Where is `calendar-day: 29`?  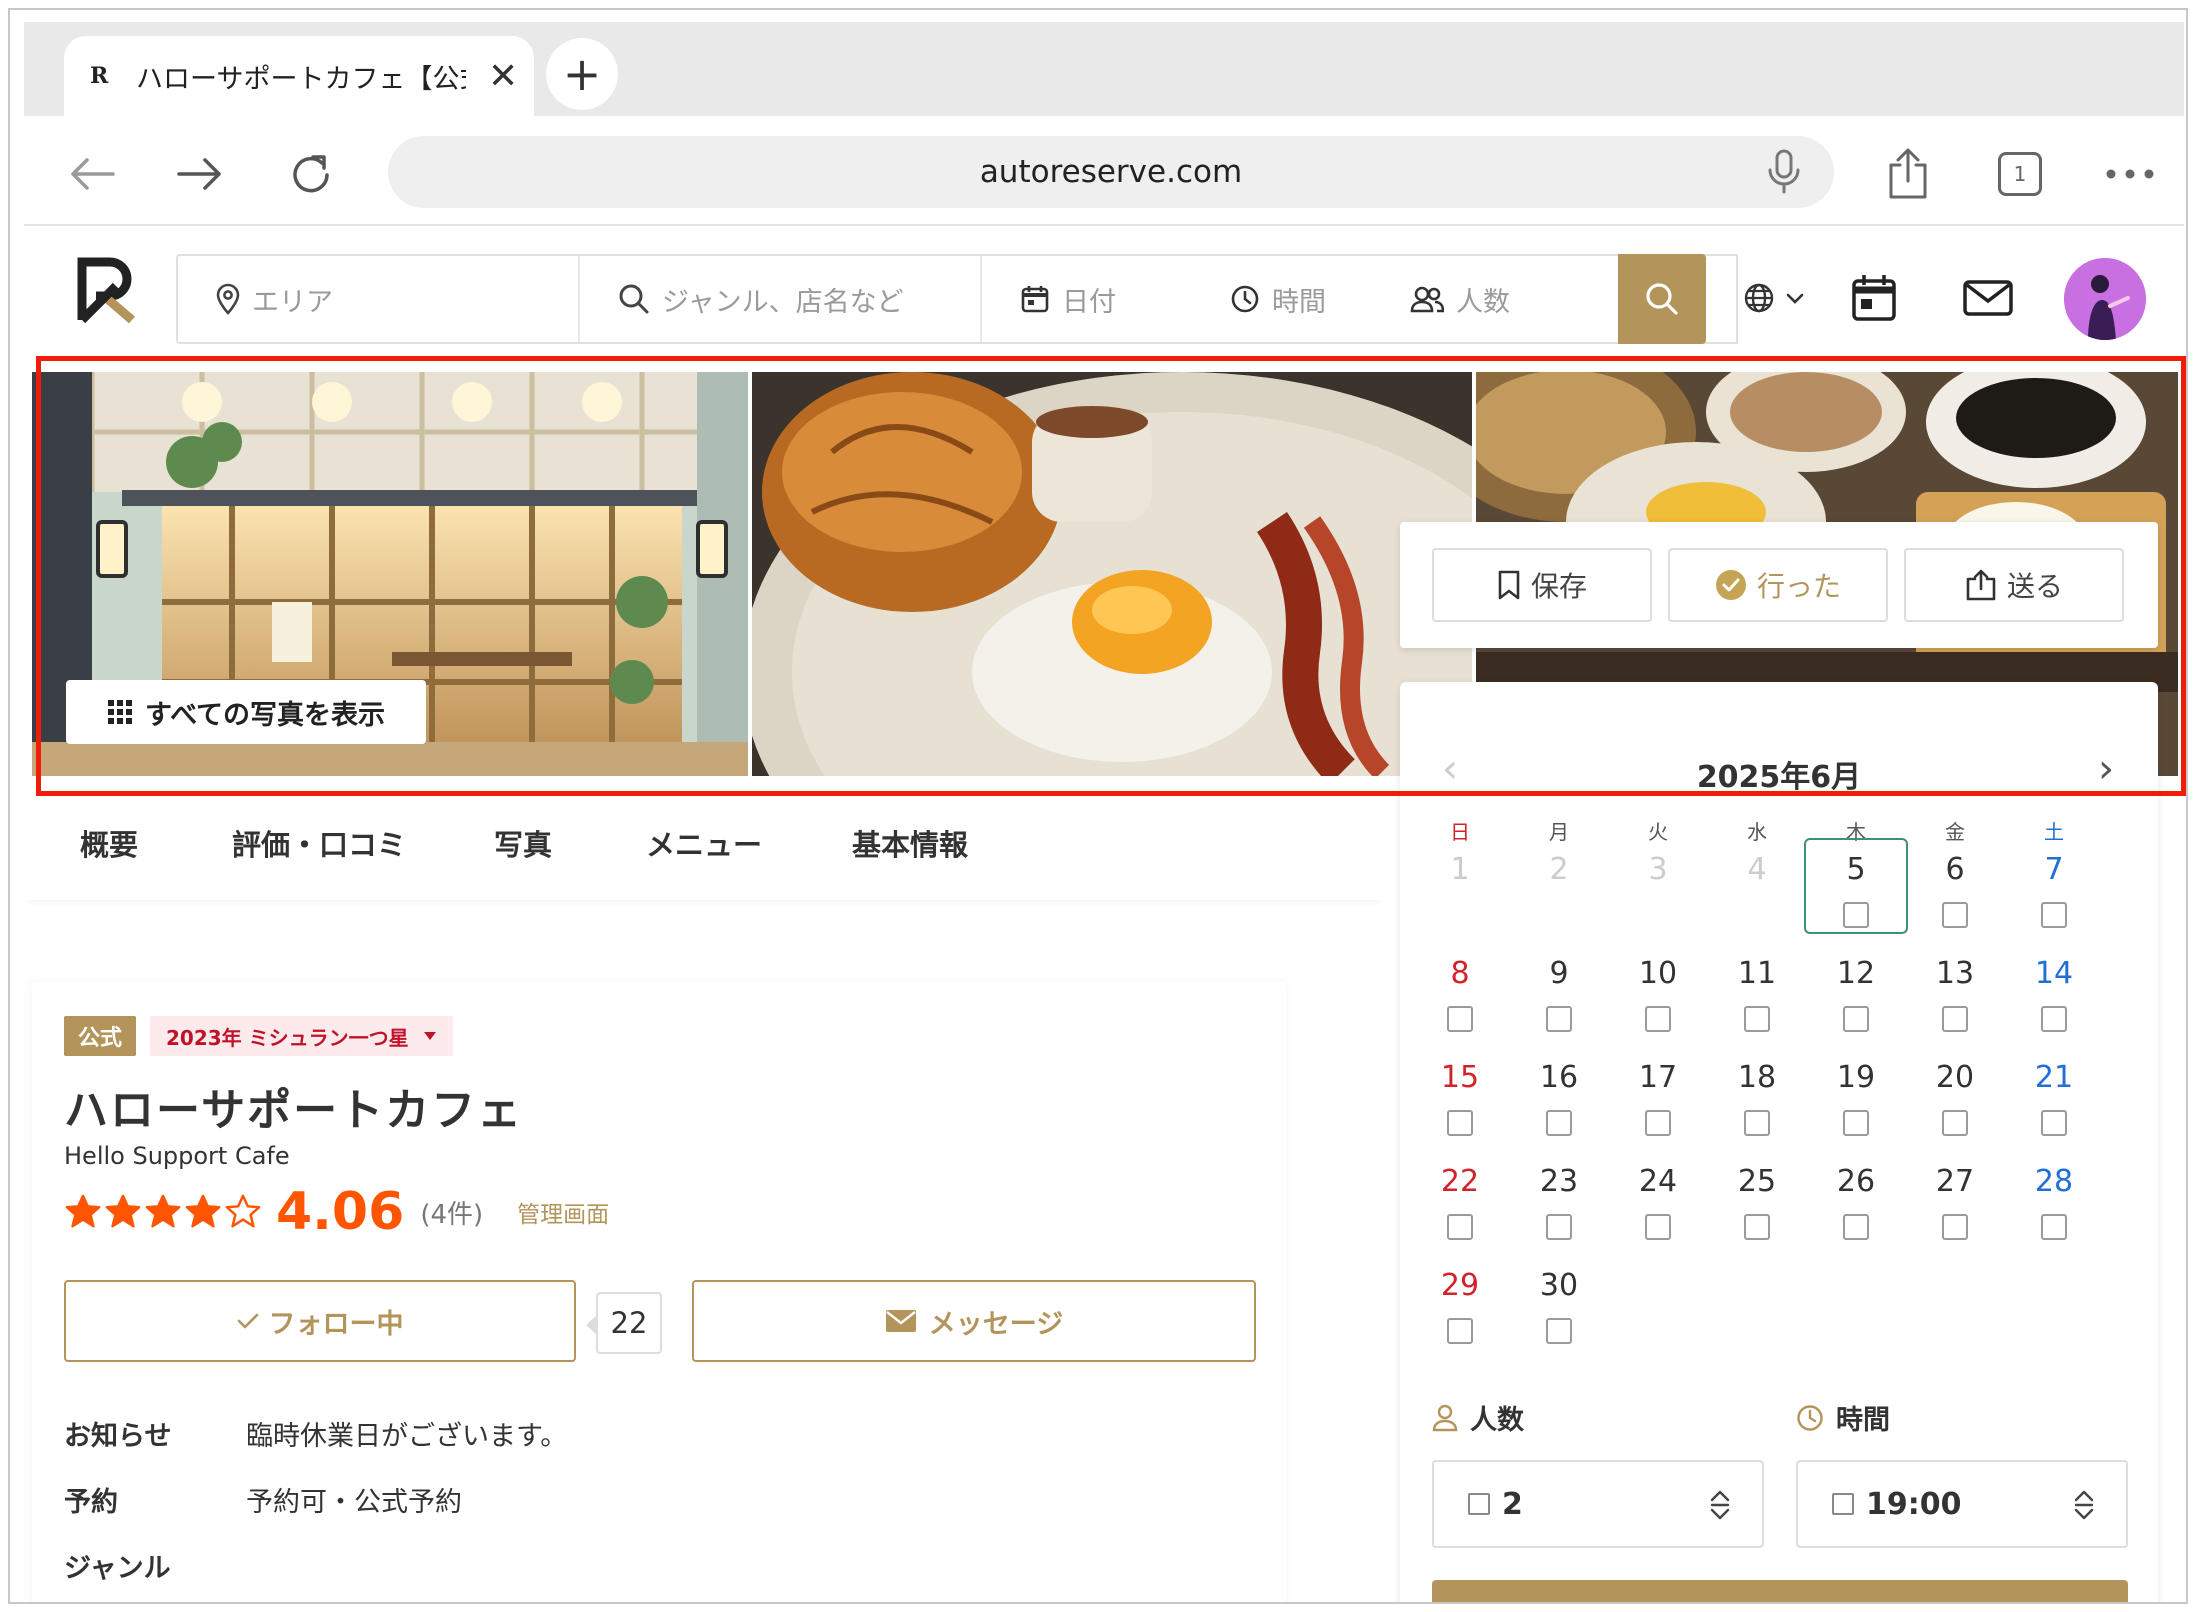
calendar-day: 29 is located at coordinates (1460, 1285).